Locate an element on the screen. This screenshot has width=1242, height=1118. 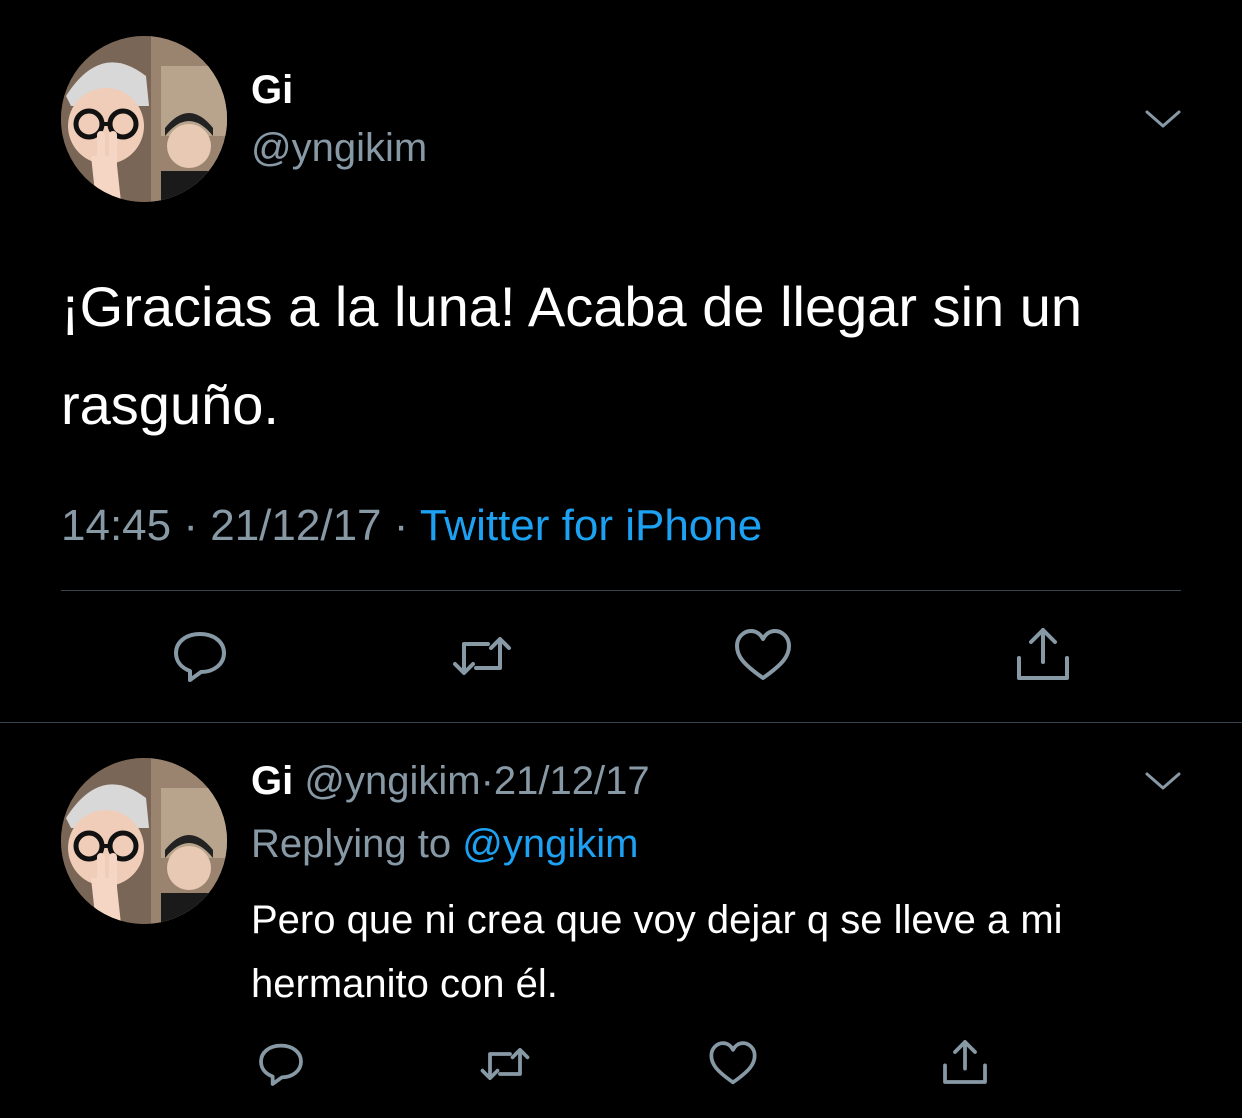
tweet-time: 14:45 is located at coordinates (116, 525).